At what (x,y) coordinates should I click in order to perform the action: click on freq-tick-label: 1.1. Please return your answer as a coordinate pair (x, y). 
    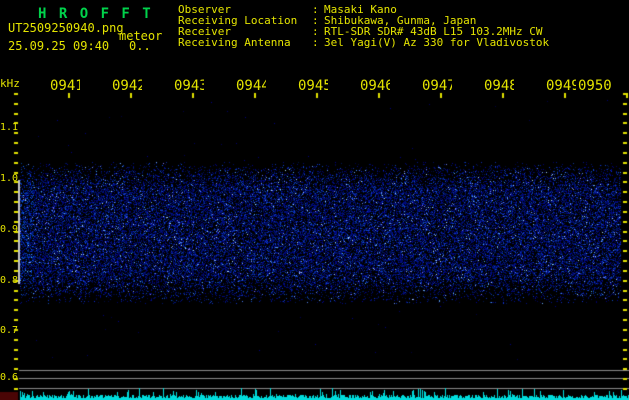
    Looking at the image, I should click on (9, 127).